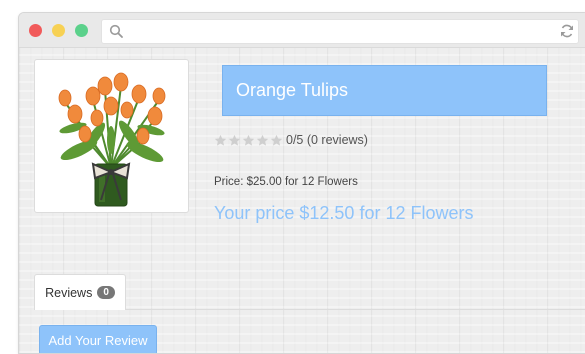 The height and width of the screenshot is (354, 585). What do you see at coordinates (344, 213) in the screenshot?
I see `your-price: Your price $12.50 for 12 Flowers` at bounding box center [344, 213].